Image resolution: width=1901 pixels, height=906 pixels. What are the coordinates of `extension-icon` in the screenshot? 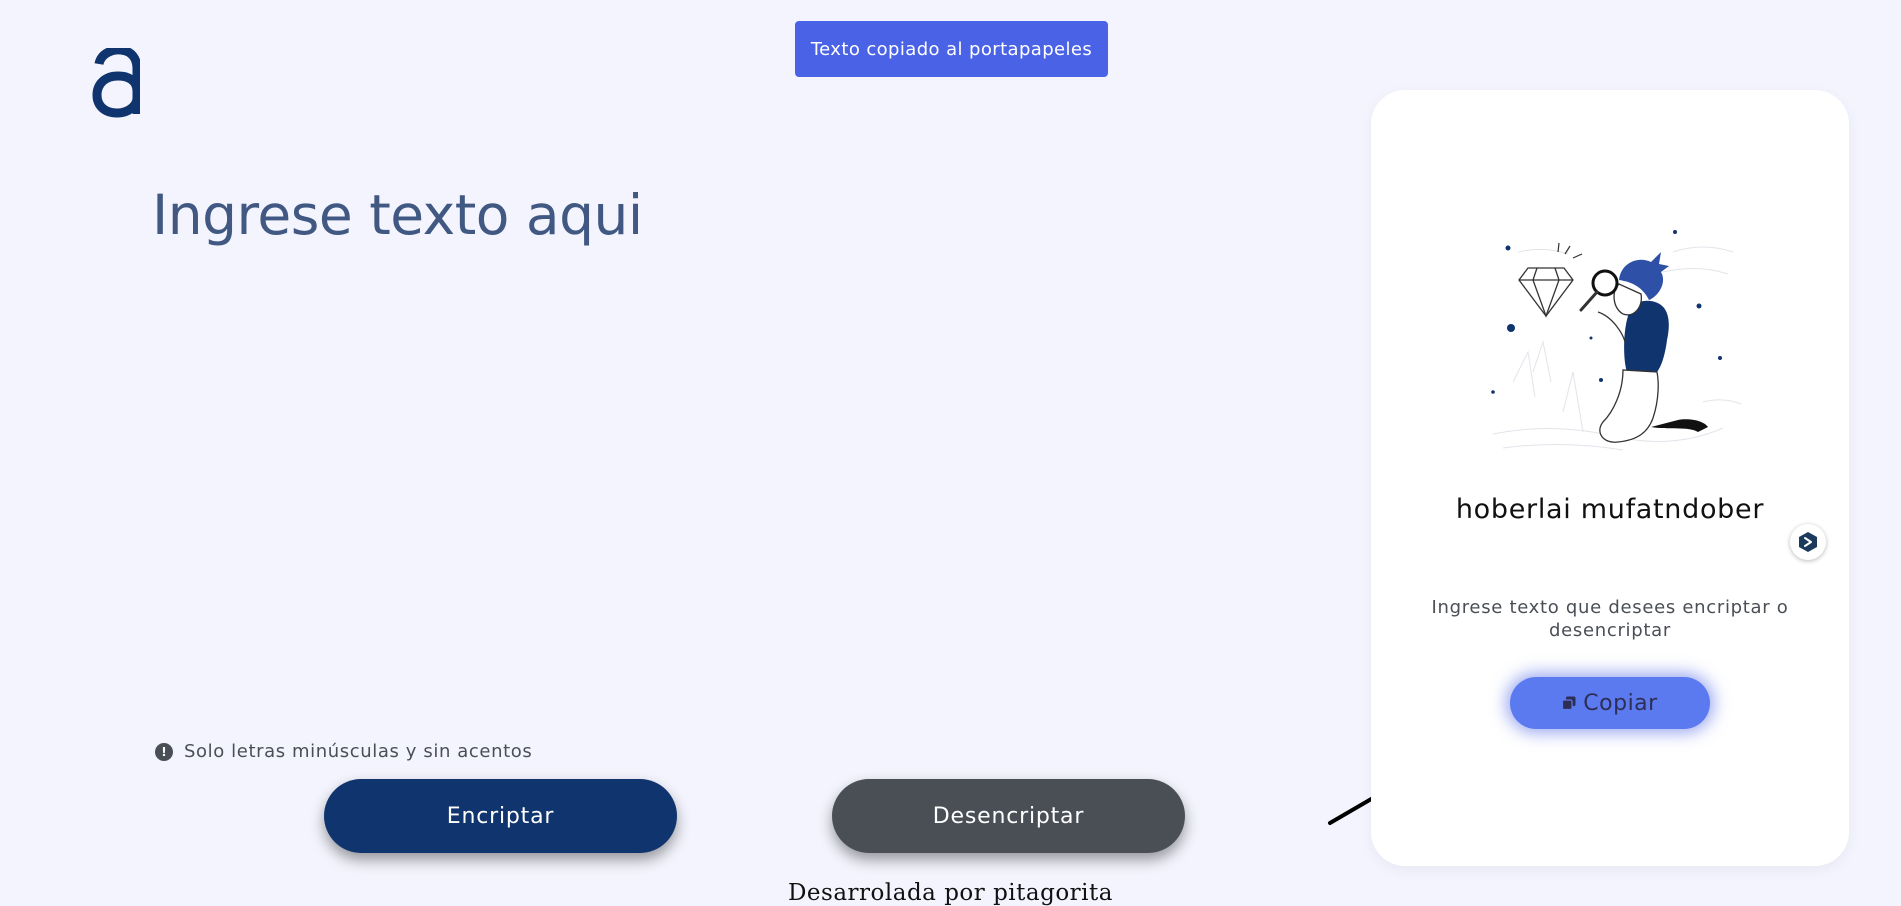 It's located at (1808, 542).